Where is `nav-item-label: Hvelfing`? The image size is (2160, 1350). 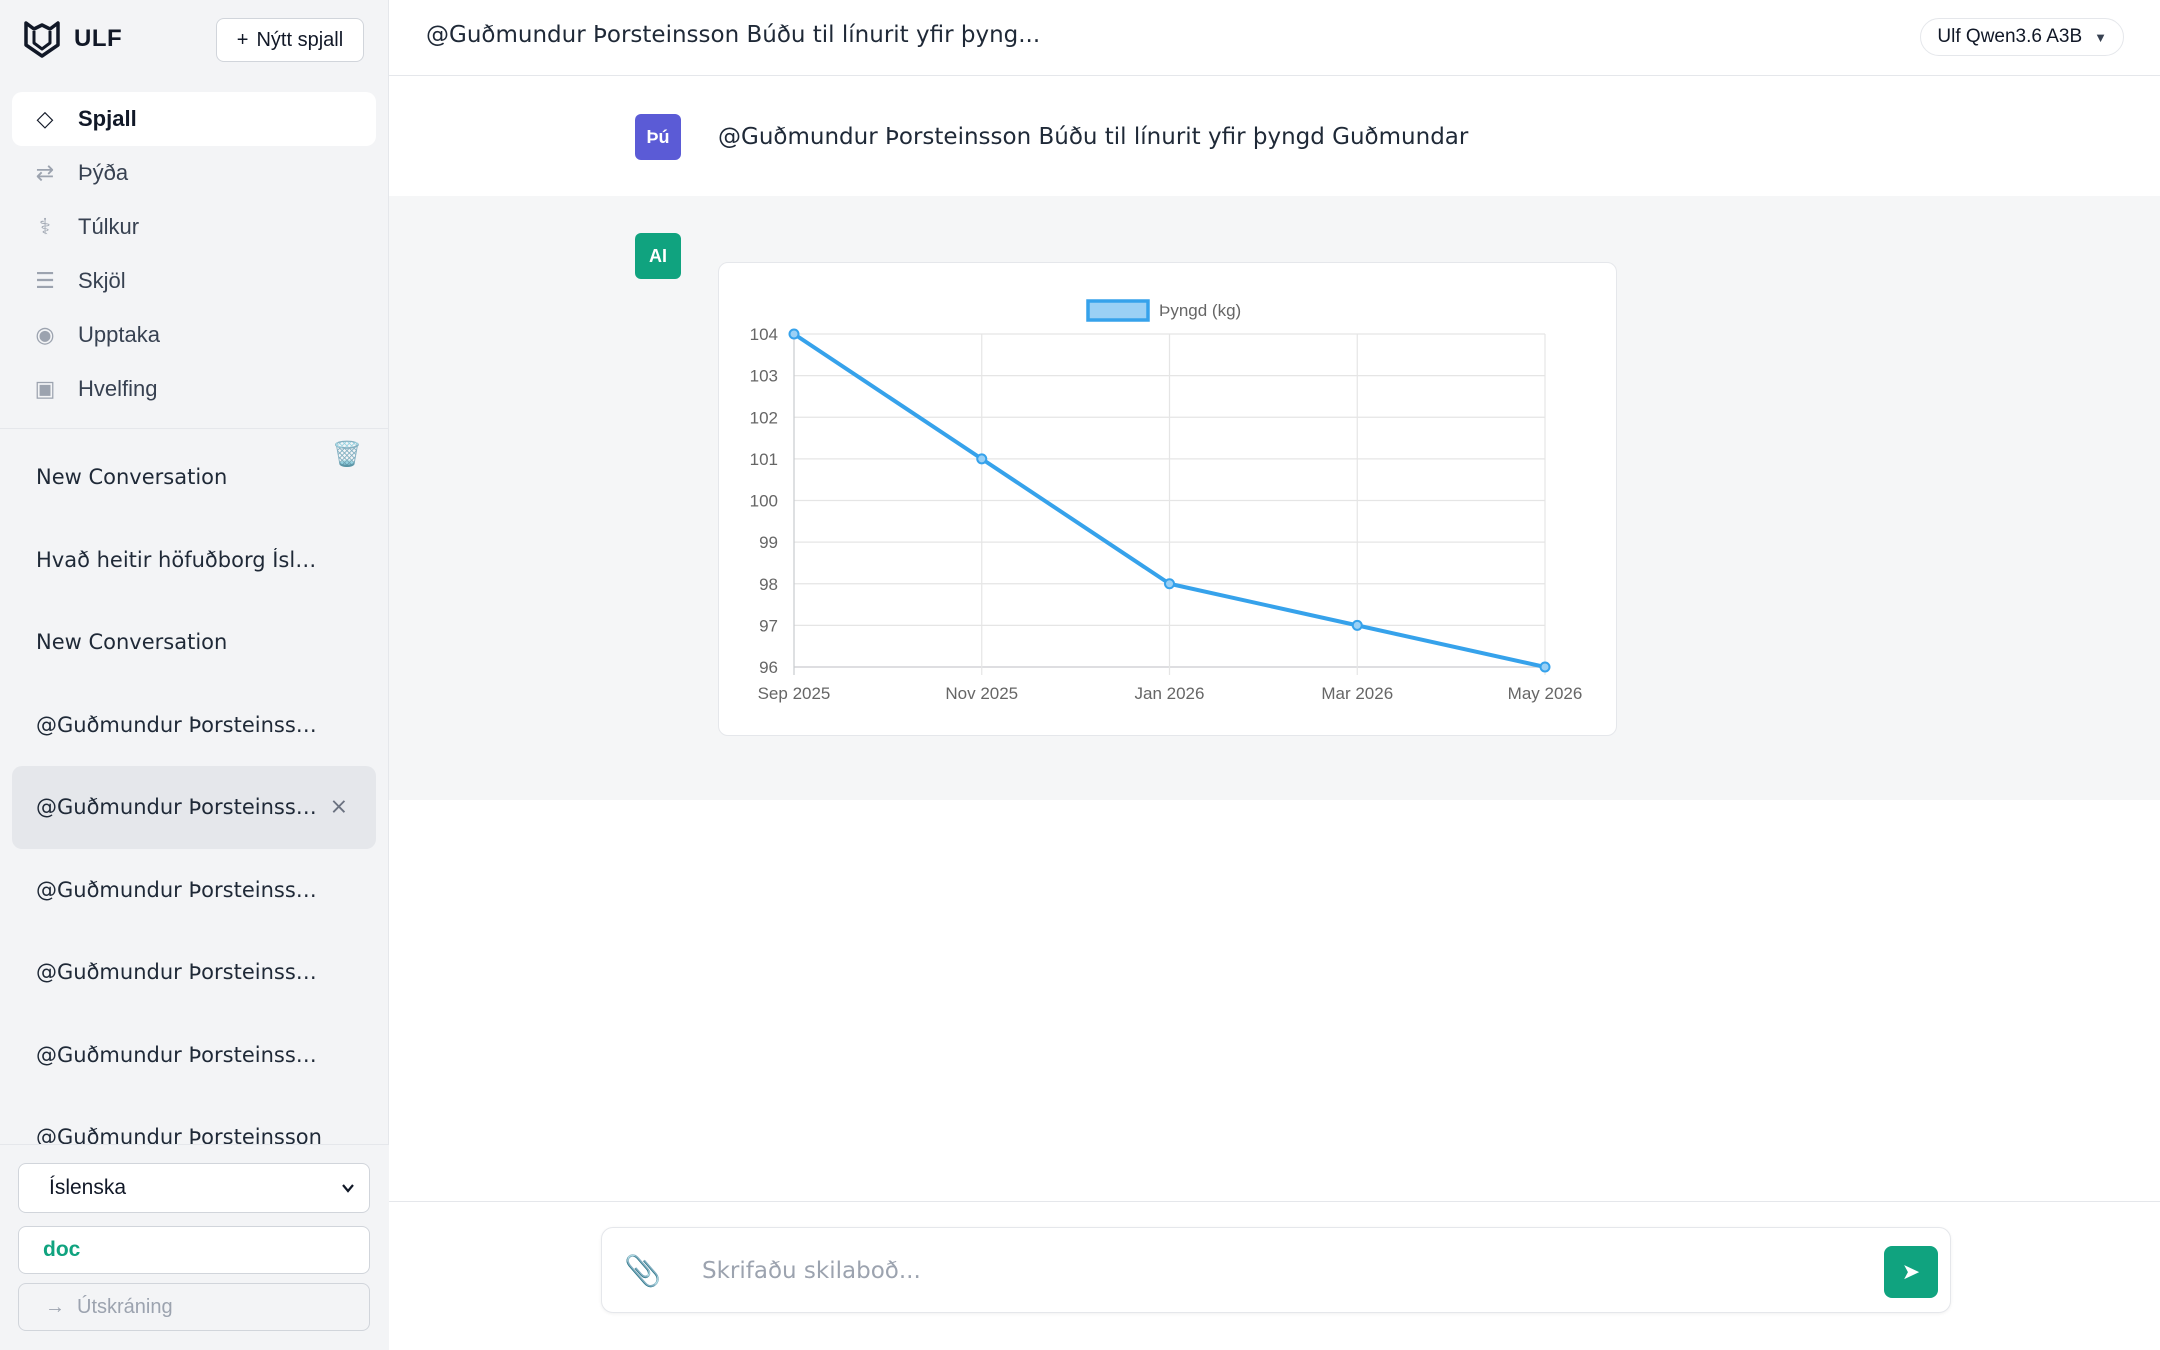
nav-item-label: Hvelfing is located at coordinates (118, 388).